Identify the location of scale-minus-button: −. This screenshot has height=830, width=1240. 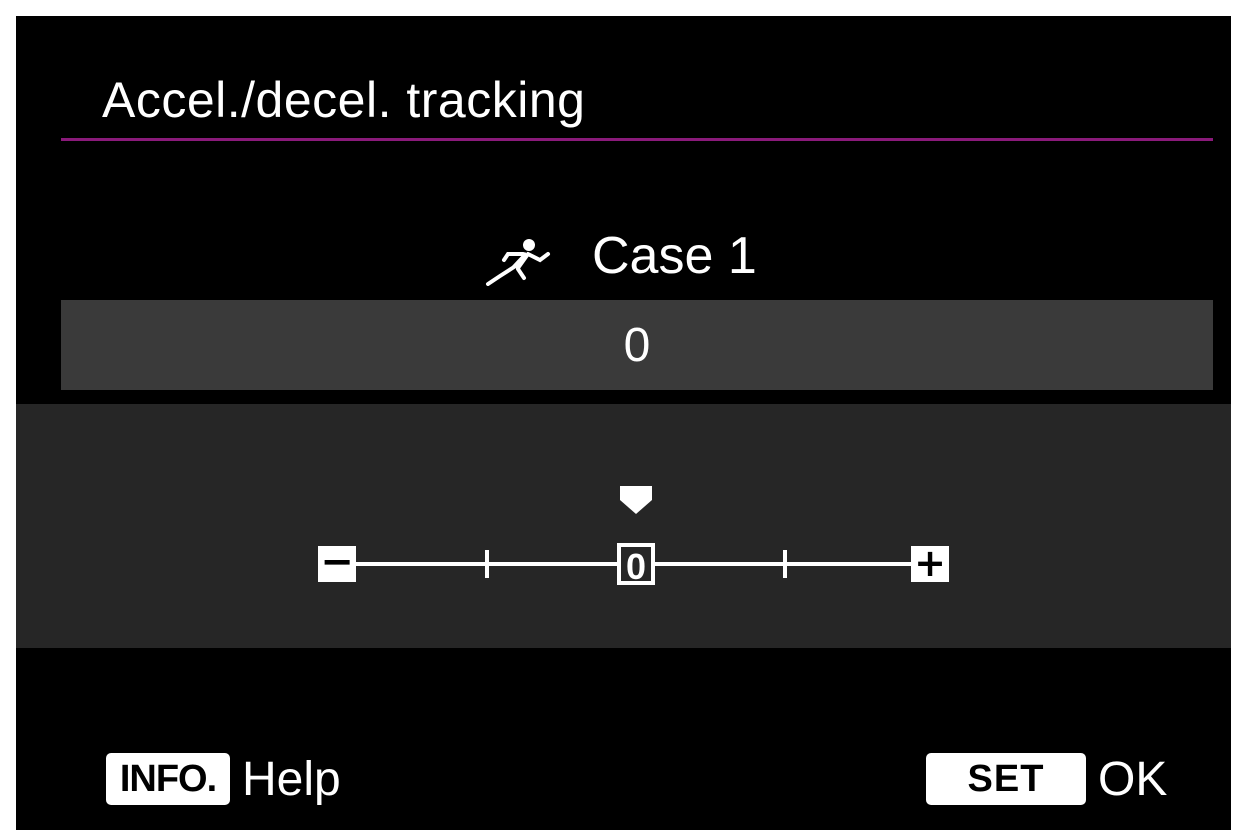
(337, 562).